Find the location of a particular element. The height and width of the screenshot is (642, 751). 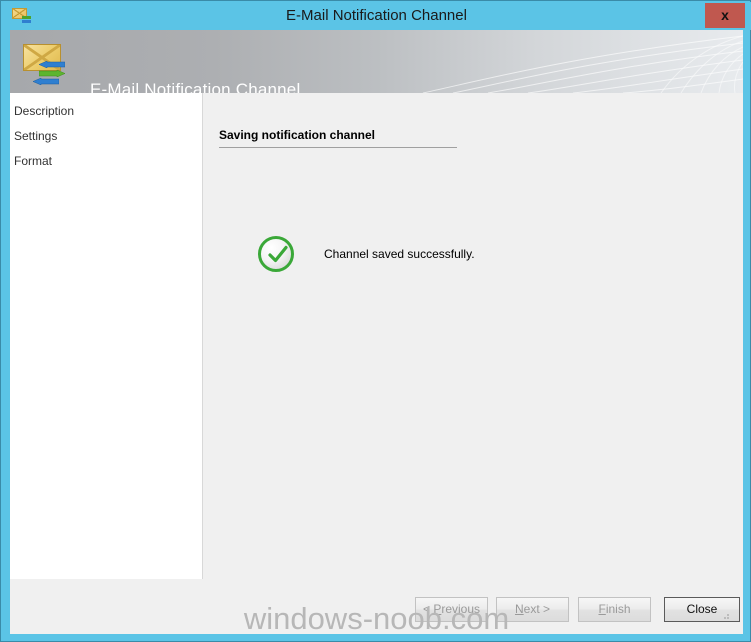

green-arrow-right-glyph is located at coordinates (52, 73).